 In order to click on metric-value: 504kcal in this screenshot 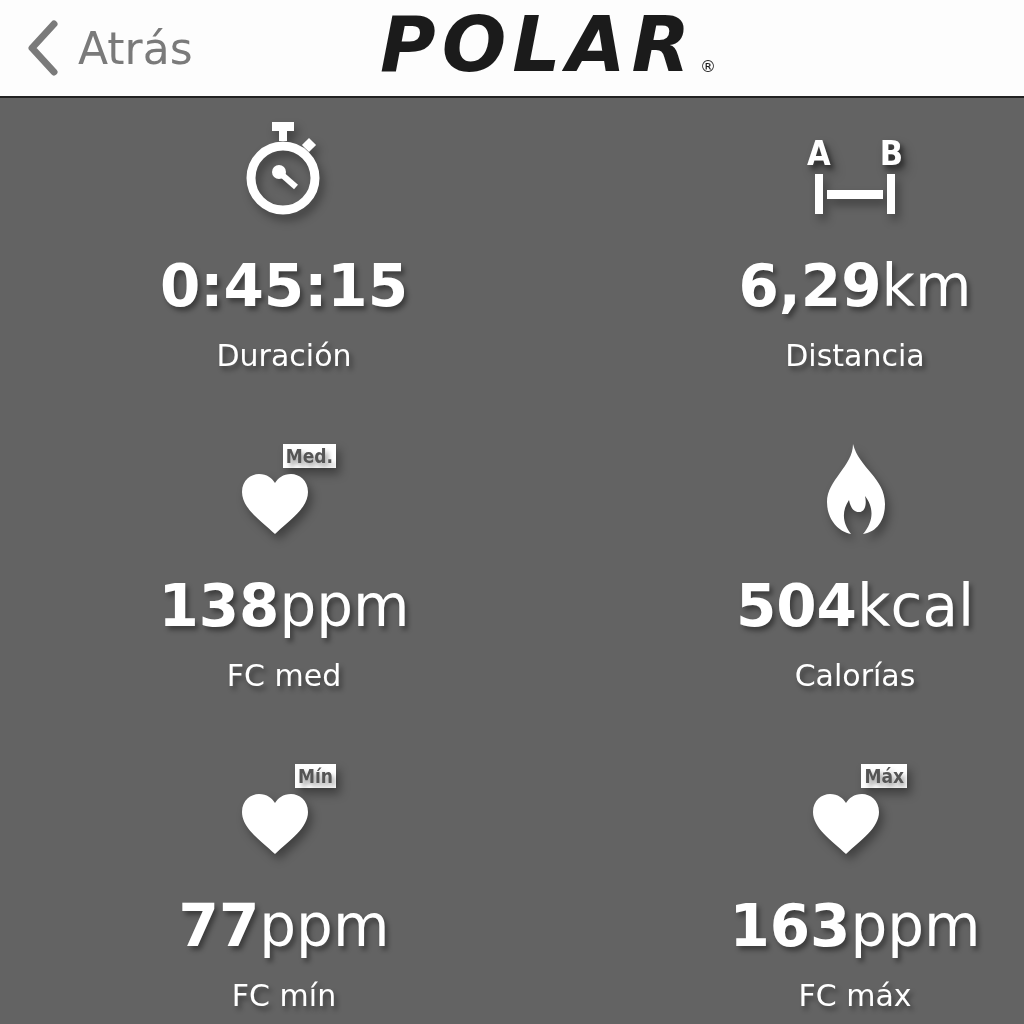, I will do `click(855, 606)`.